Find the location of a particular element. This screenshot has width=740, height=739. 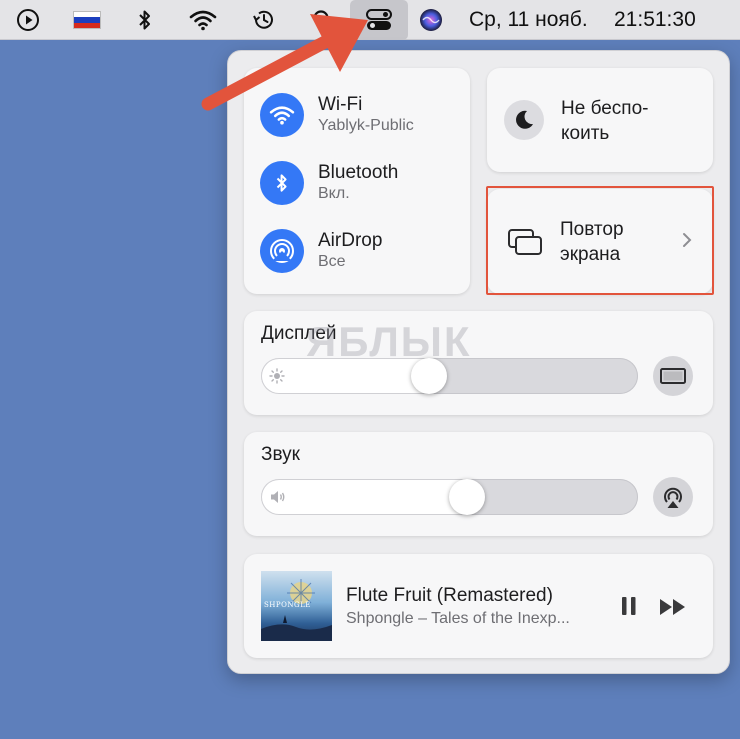

menubar-time: 21:51:30 is located at coordinates (655, 20).